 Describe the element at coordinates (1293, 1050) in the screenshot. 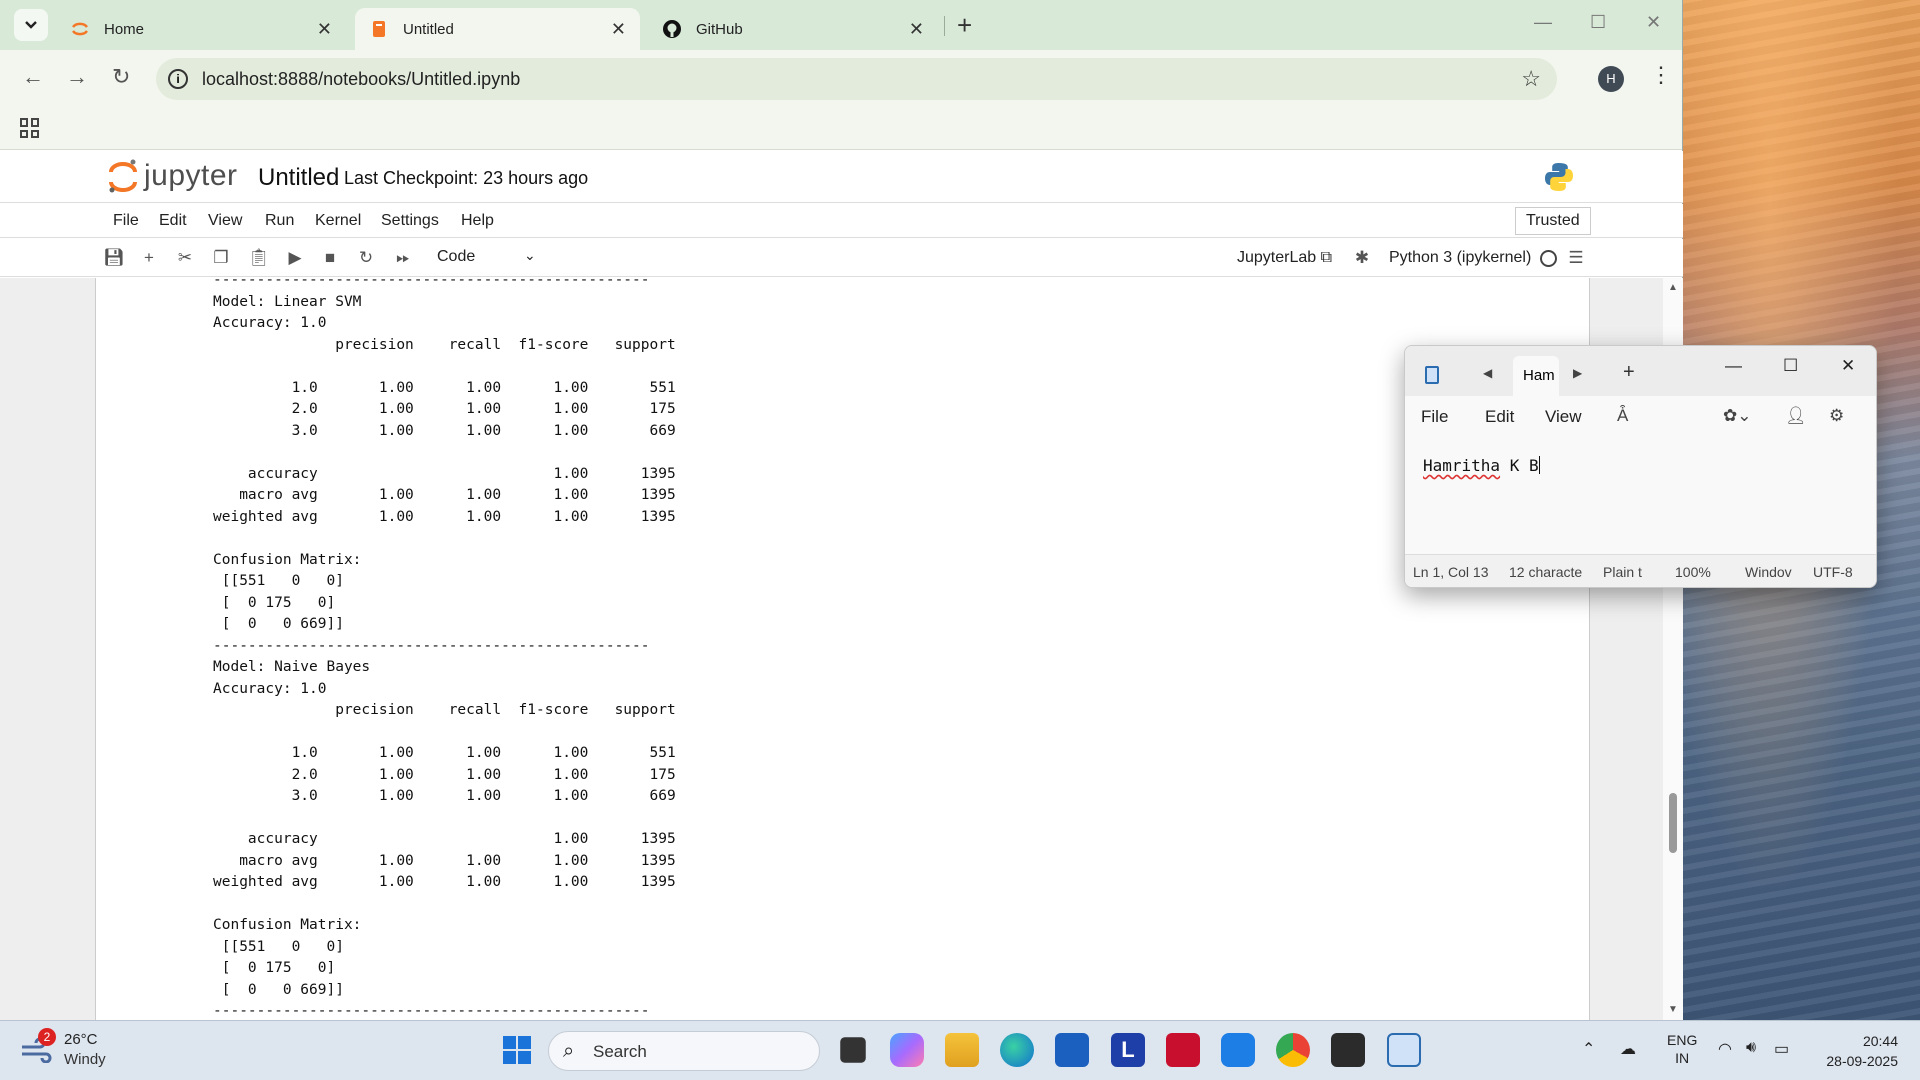

I see `chrome-icon` at that location.